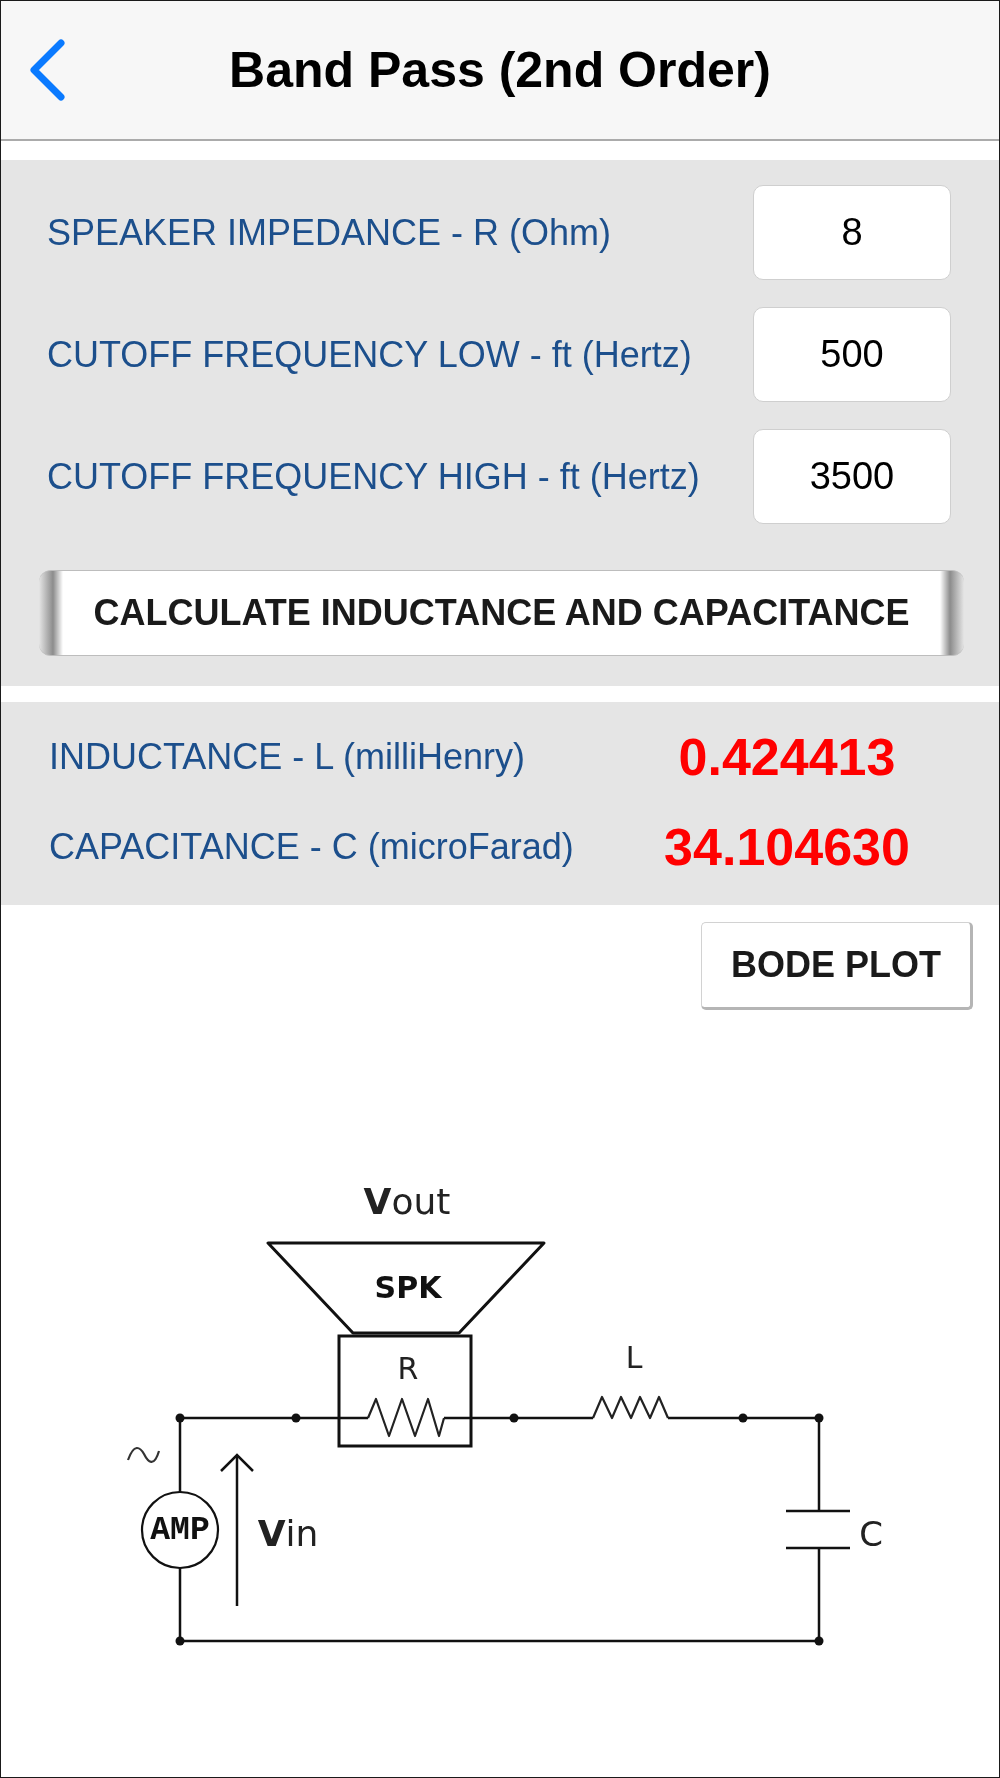 The height and width of the screenshot is (1778, 1000). I want to click on input-voltage-label: Vin, so click(288, 1534).